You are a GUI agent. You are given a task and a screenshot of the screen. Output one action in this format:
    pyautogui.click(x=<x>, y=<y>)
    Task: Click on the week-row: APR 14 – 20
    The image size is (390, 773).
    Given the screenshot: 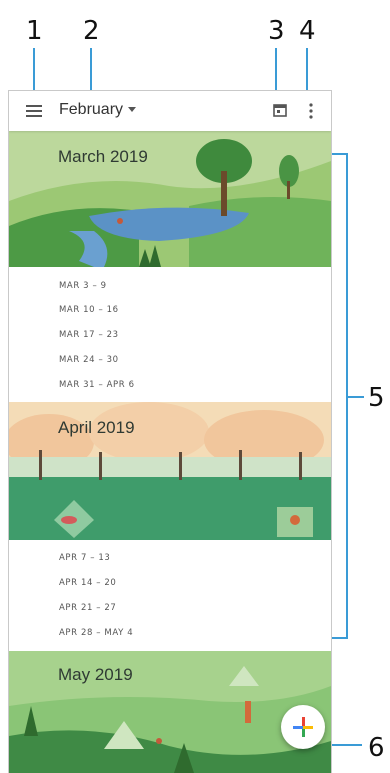 What is the action you would take?
    pyautogui.click(x=87, y=583)
    